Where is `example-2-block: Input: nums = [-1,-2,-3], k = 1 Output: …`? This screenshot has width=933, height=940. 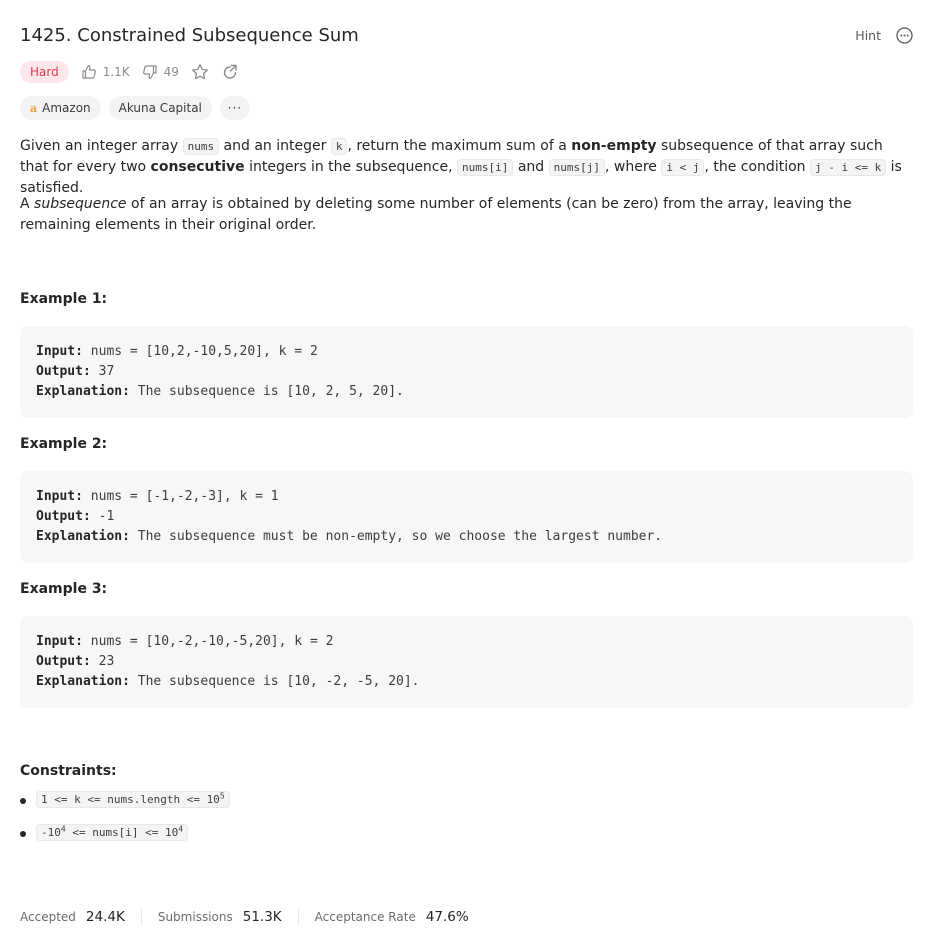 example-2-block: Input: nums = [-1,-2,-3], k = 1 Output: … is located at coordinates (466, 517).